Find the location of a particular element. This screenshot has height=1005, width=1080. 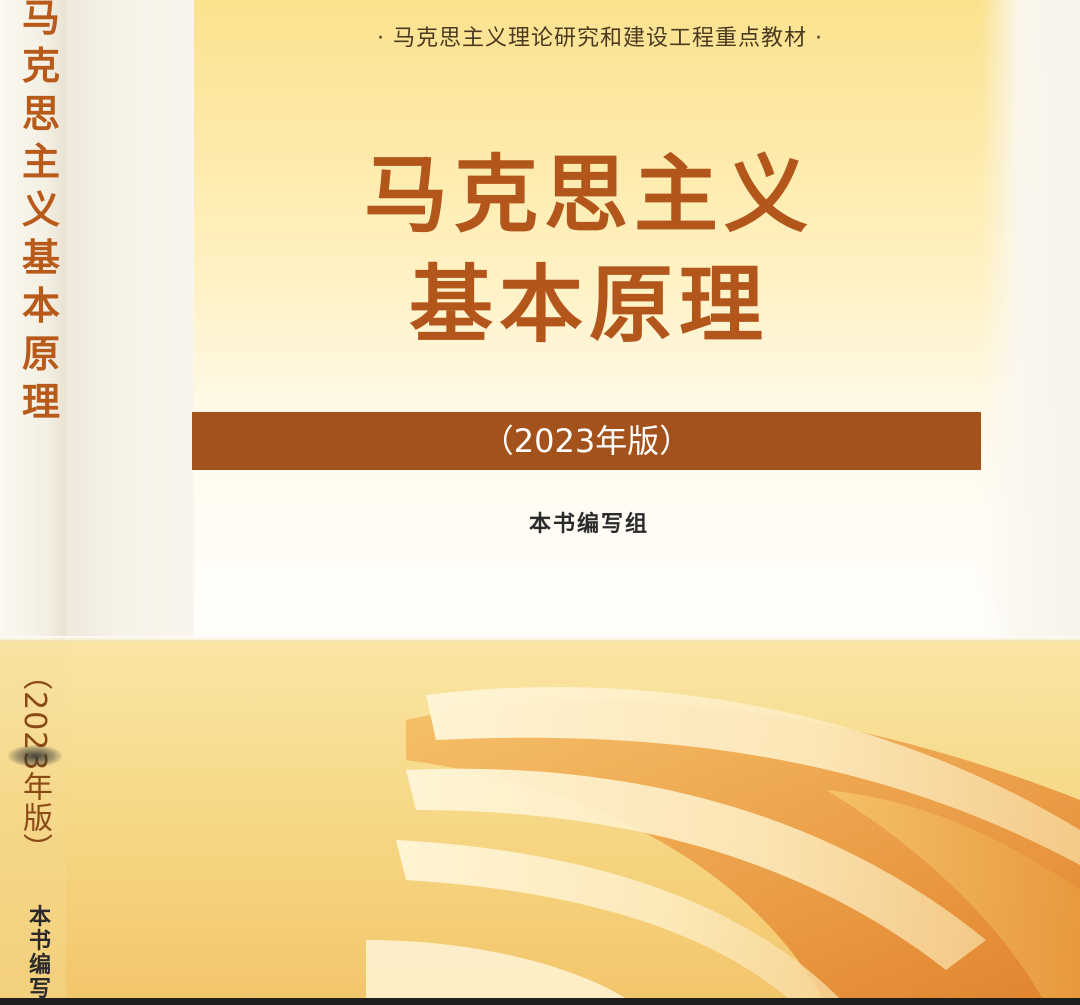

edition-label: （2023年版） is located at coordinates (586, 441).